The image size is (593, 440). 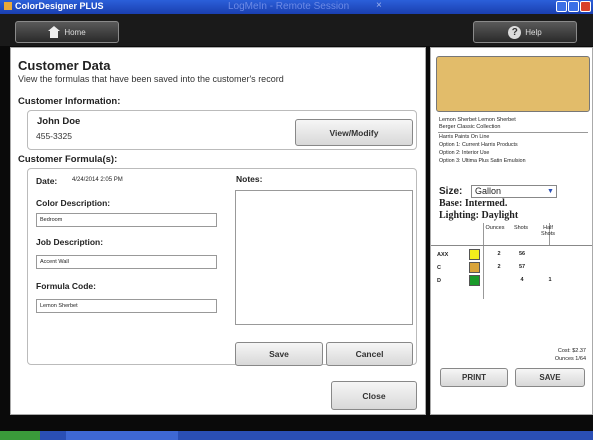 What do you see at coordinates (126, 306) in the screenshot?
I see `formula-code-field: Lemon Sherbet` at bounding box center [126, 306].